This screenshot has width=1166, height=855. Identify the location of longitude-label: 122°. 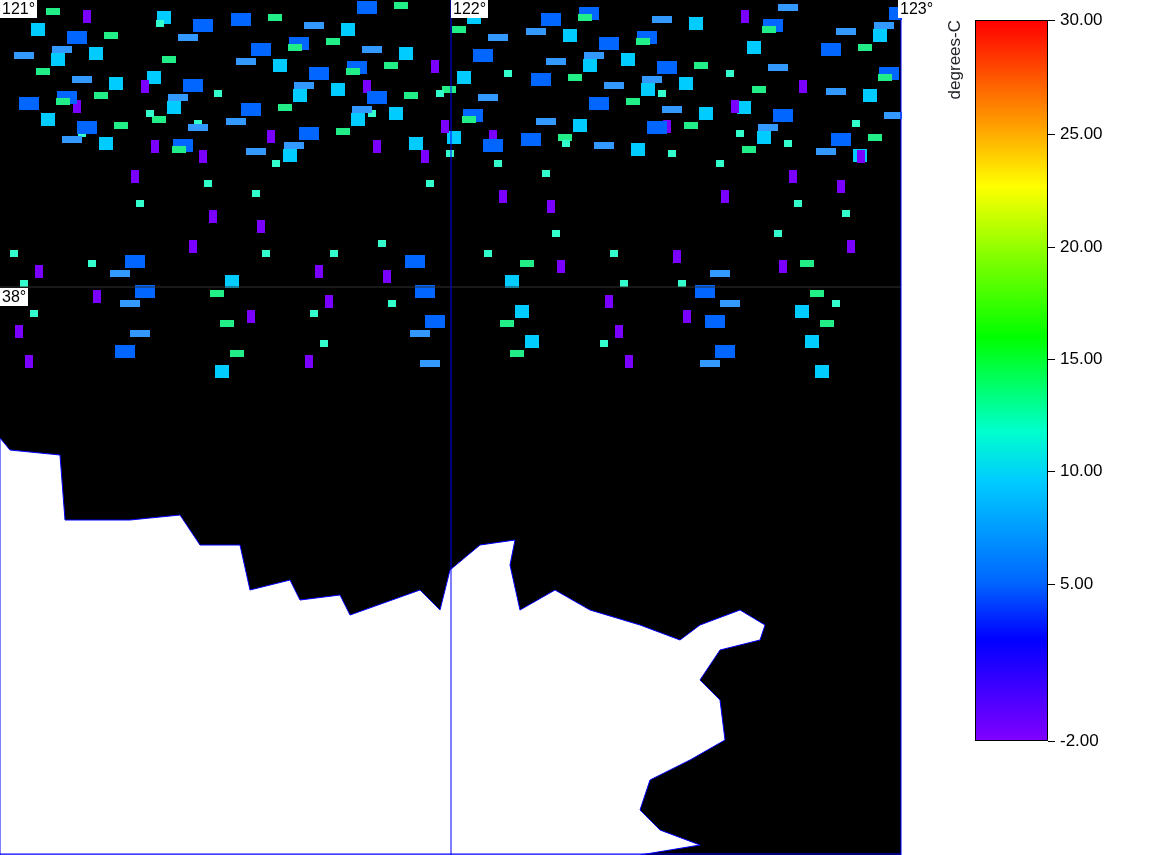
(470, 9).